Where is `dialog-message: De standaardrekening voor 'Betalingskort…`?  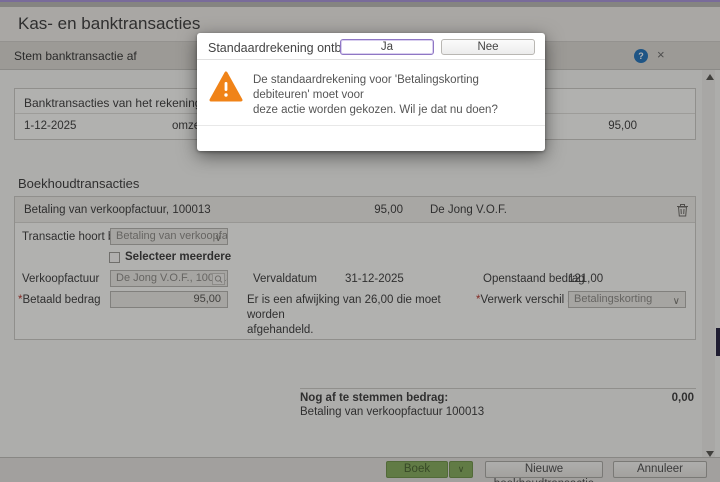 dialog-message: De standaardrekening voor 'Betalingskort… is located at coordinates (375, 95).